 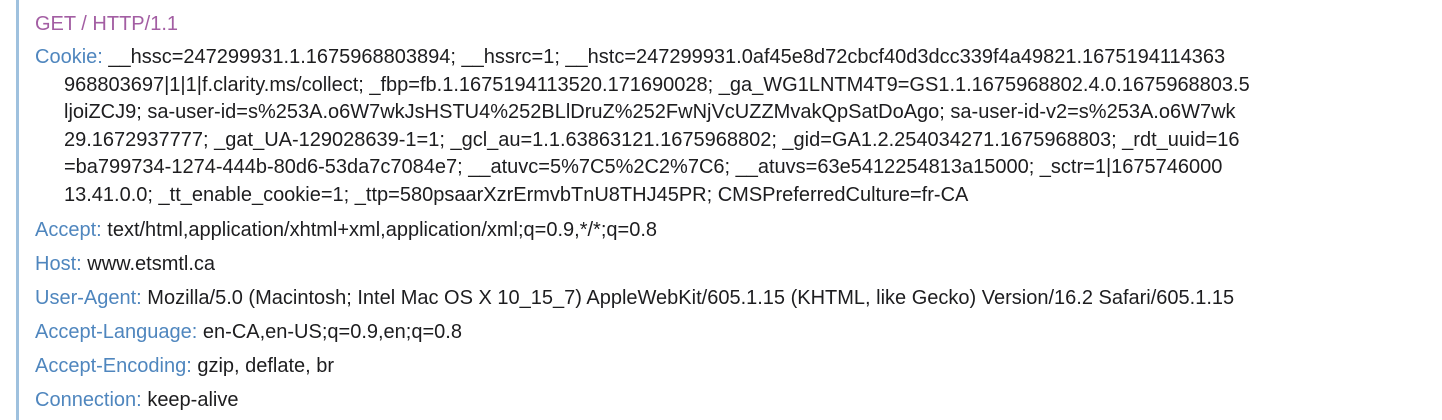 I want to click on header-value-host: www.etsmtl.ca, so click(x=151, y=264).